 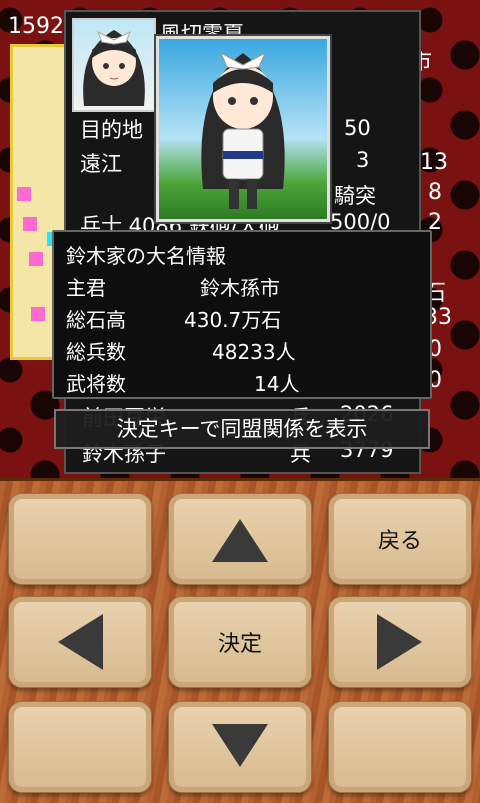 What do you see at coordinates (101, 164) in the screenshot?
I see `province-label: 遠江` at bounding box center [101, 164].